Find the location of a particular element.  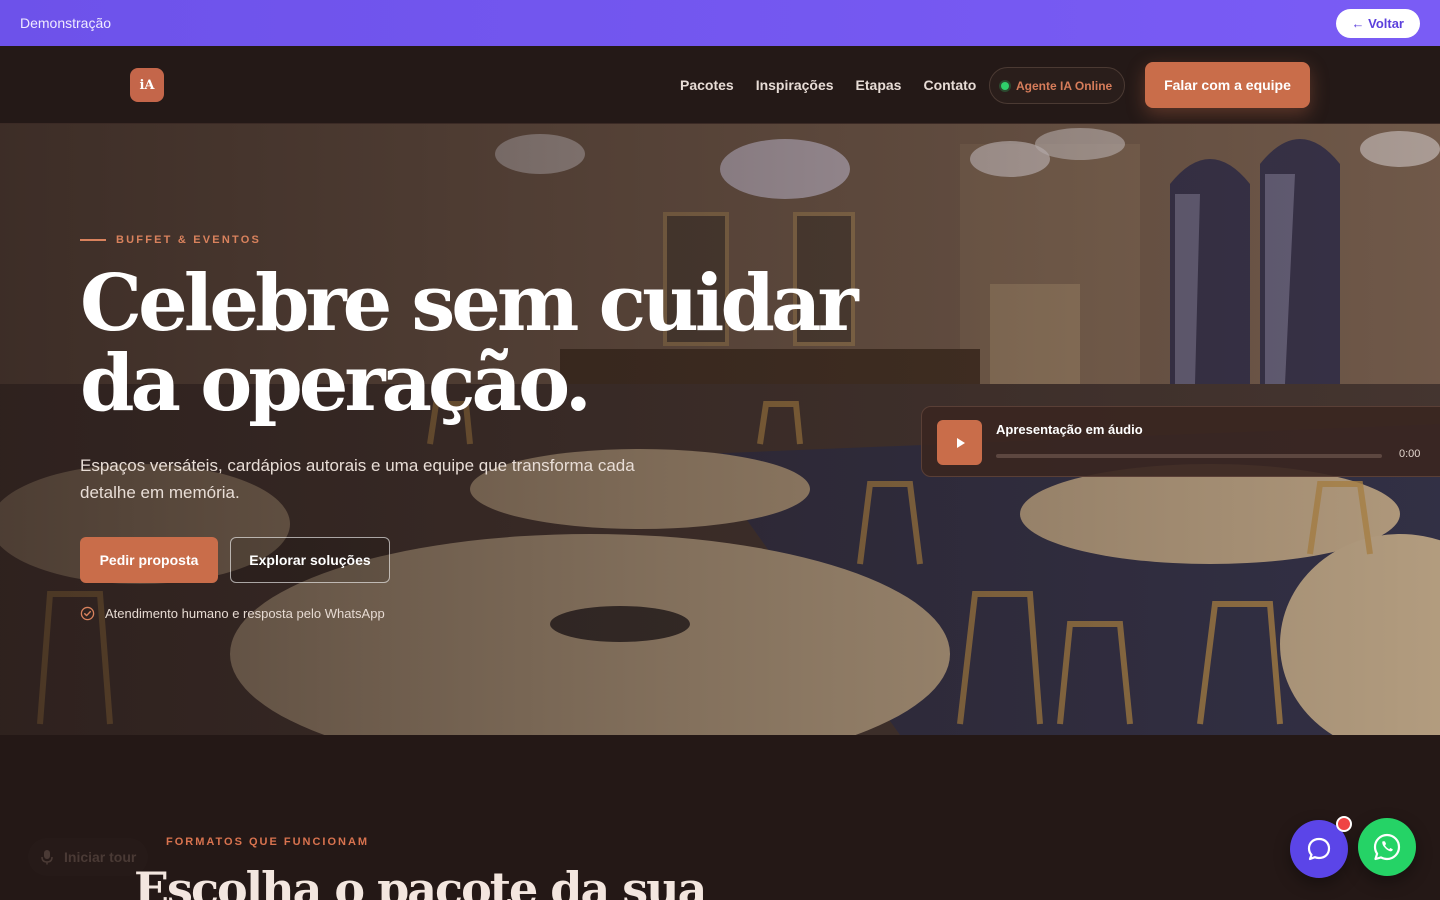

whatsapp-icon is located at coordinates (1387, 847).